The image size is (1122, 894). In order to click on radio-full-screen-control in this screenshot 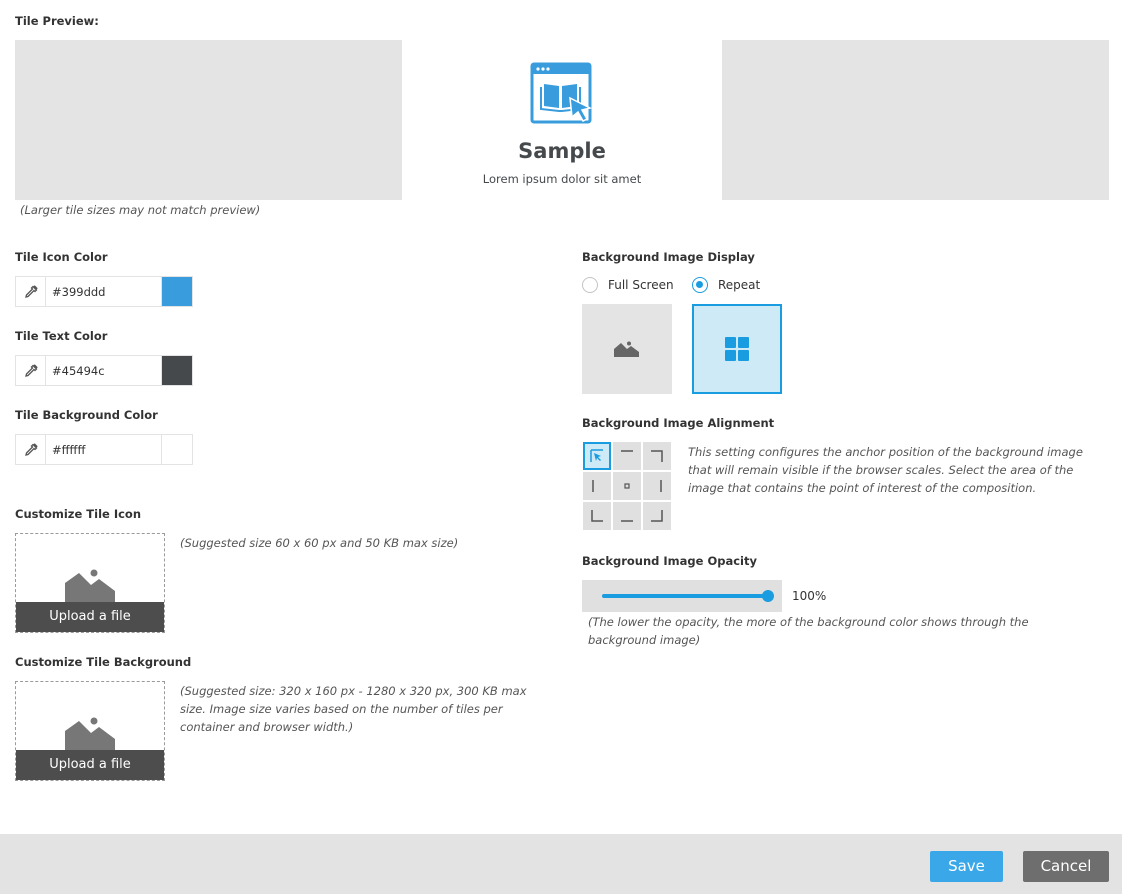, I will do `click(590, 285)`.